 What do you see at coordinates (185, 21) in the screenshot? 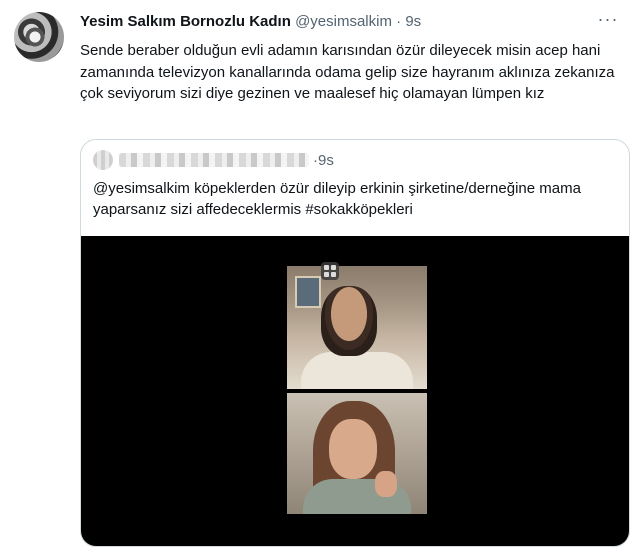
I see `author-name: Yesim Salkım Bornozlu Kadın` at bounding box center [185, 21].